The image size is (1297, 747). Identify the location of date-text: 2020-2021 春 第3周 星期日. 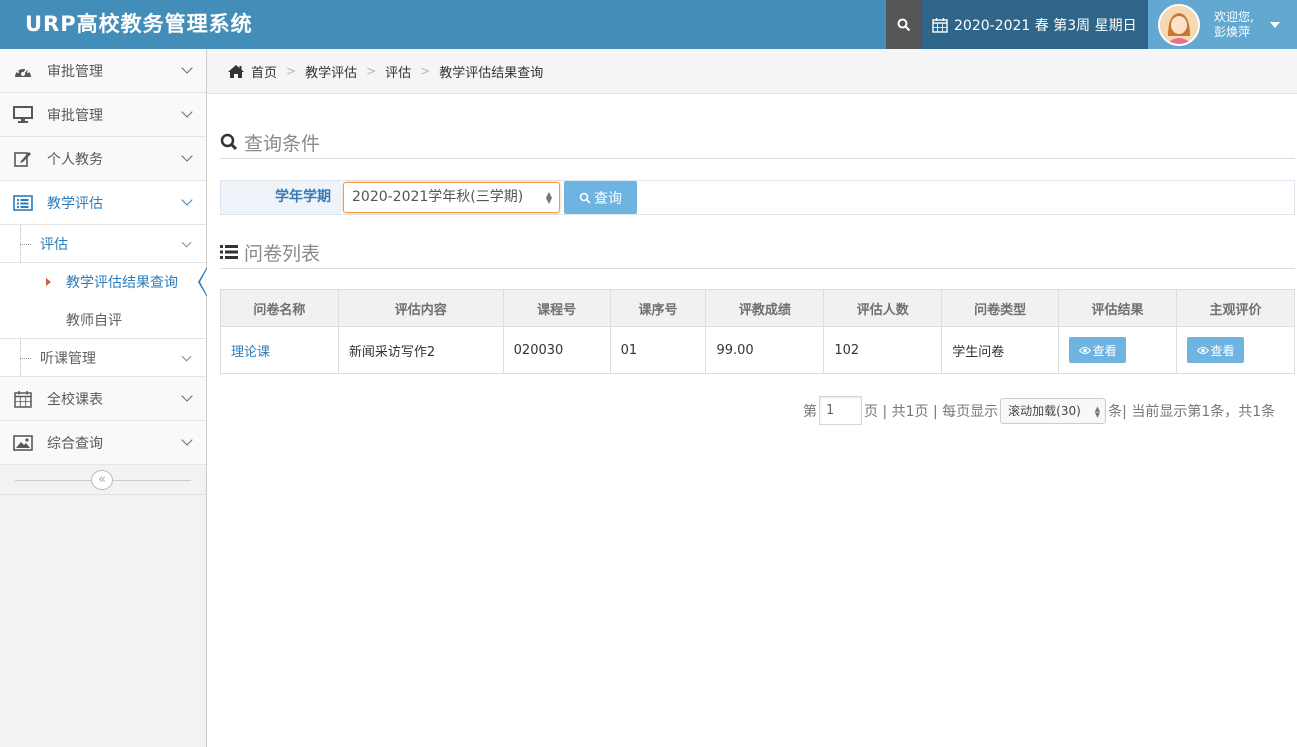
(1045, 25).